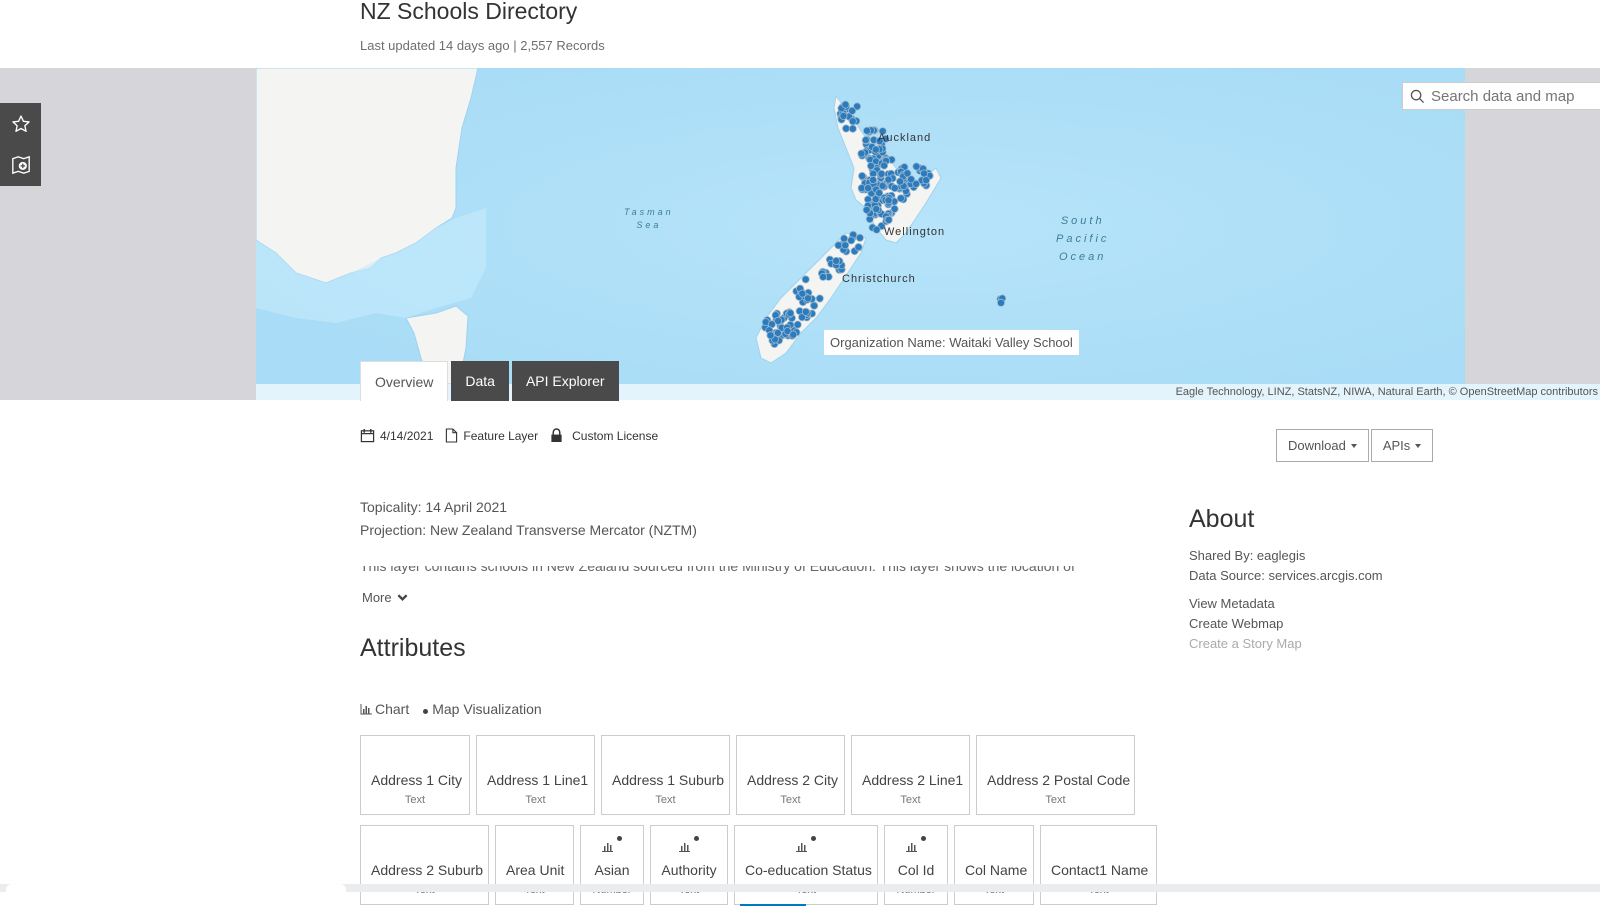 The width and height of the screenshot is (1600, 906). I want to click on data-source: Data Source: services.arcgis.com, so click(1286, 575).